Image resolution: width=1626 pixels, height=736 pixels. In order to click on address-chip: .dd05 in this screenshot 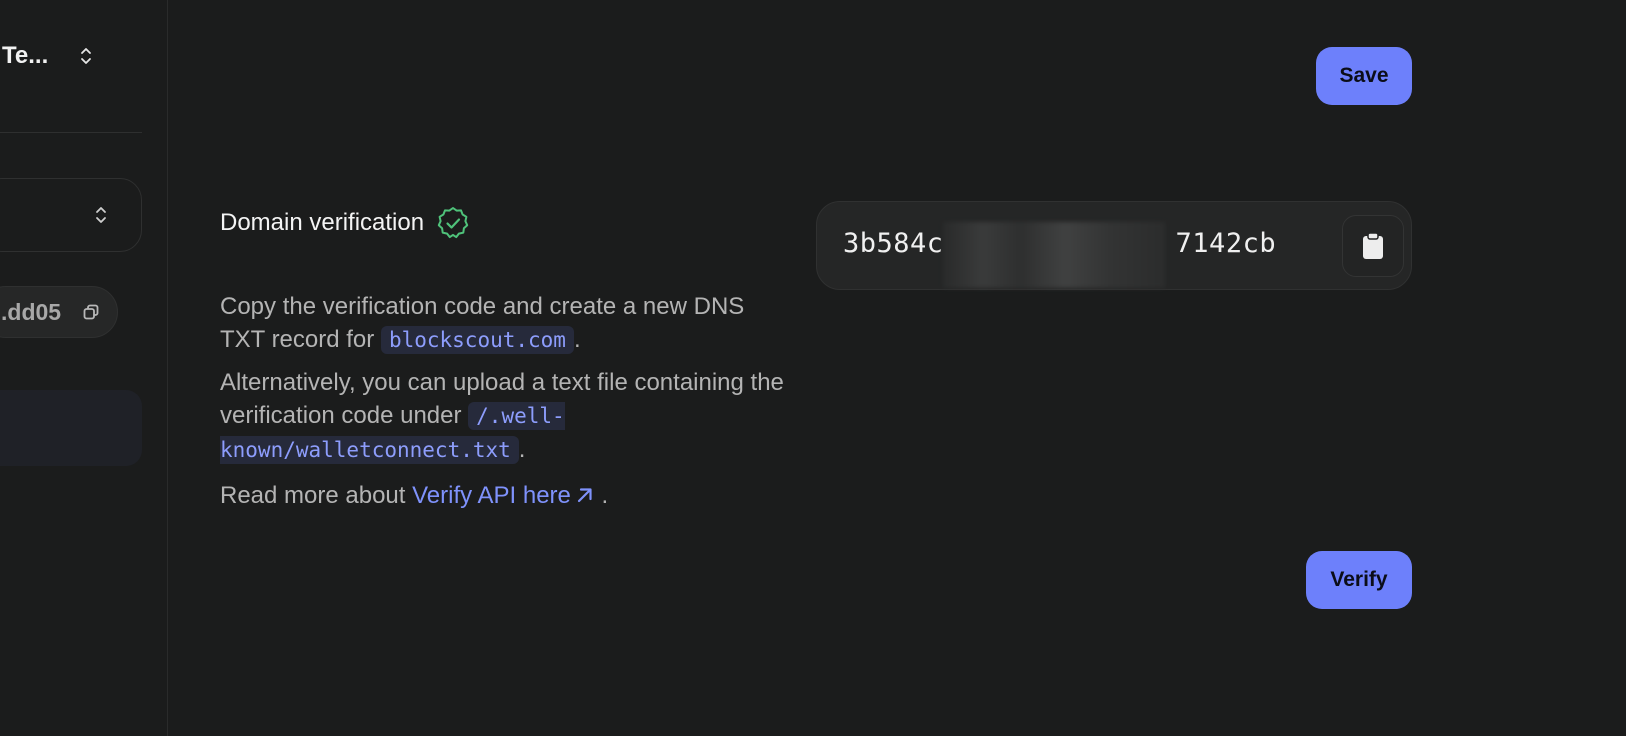, I will do `click(59, 312)`.